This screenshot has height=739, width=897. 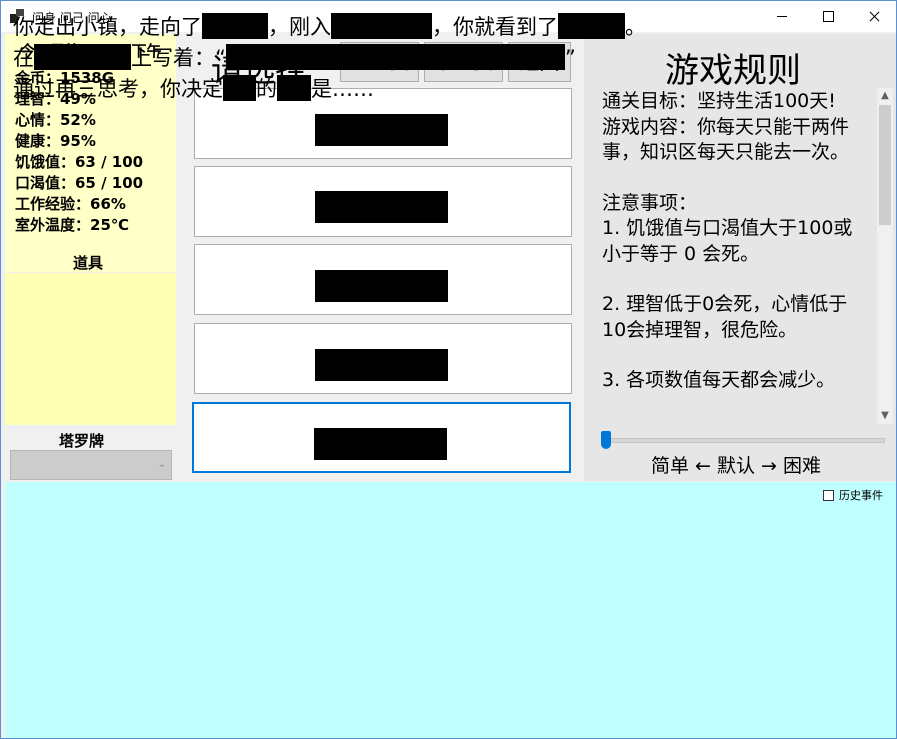 I want to click on difficulty-slider-track, so click(x=745, y=440).